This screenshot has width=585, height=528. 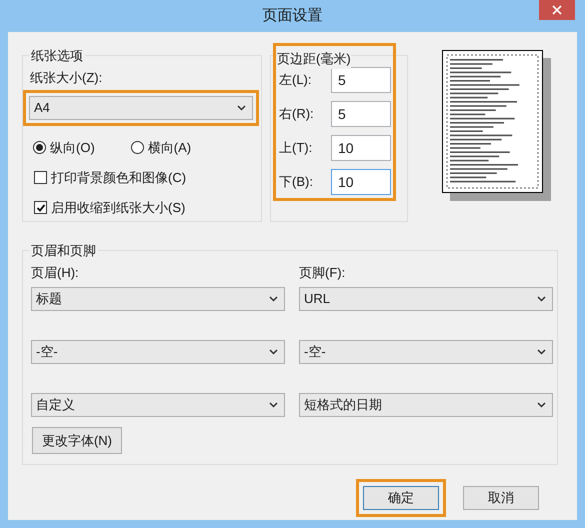 What do you see at coordinates (158, 405) in the screenshot?
I see `dropdown: 自定义` at bounding box center [158, 405].